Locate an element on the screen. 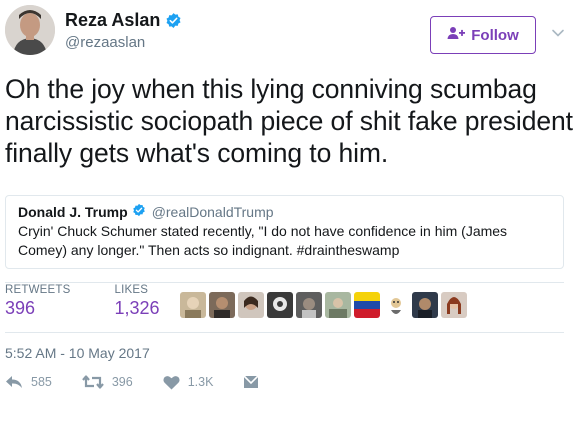 This screenshot has width=581, height=423. retweet-button: 396 is located at coordinates (107, 382).